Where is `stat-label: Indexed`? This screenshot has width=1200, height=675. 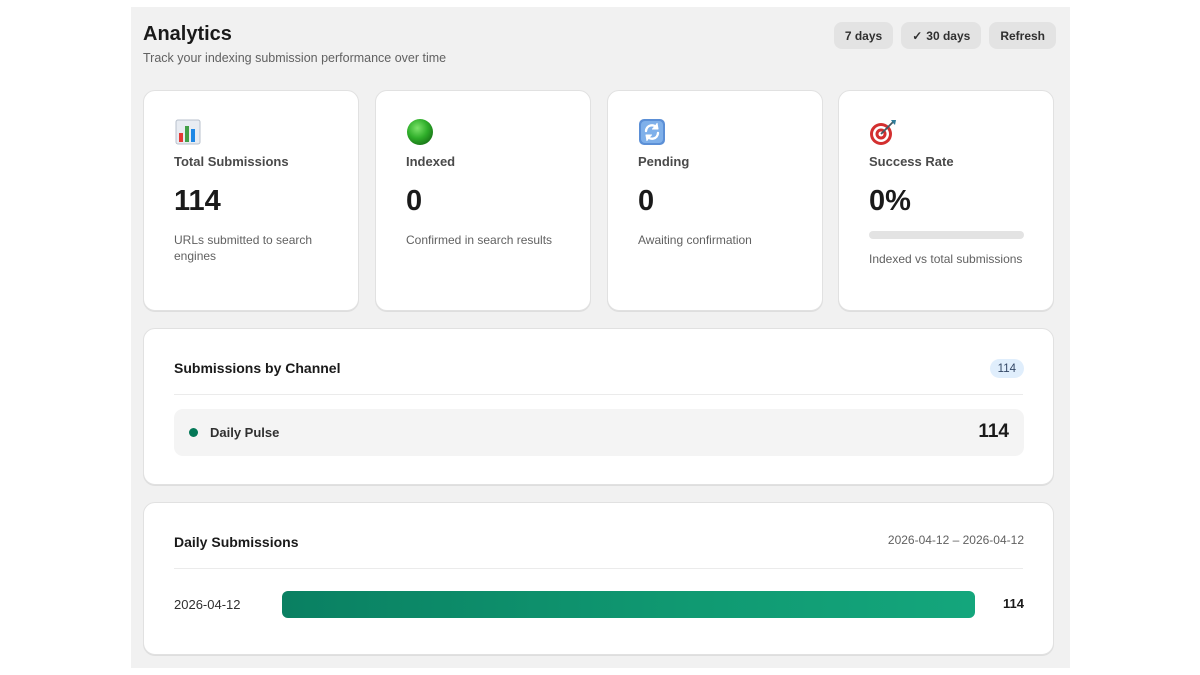 stat-label: Indexed is located at coordinates (431, 161).